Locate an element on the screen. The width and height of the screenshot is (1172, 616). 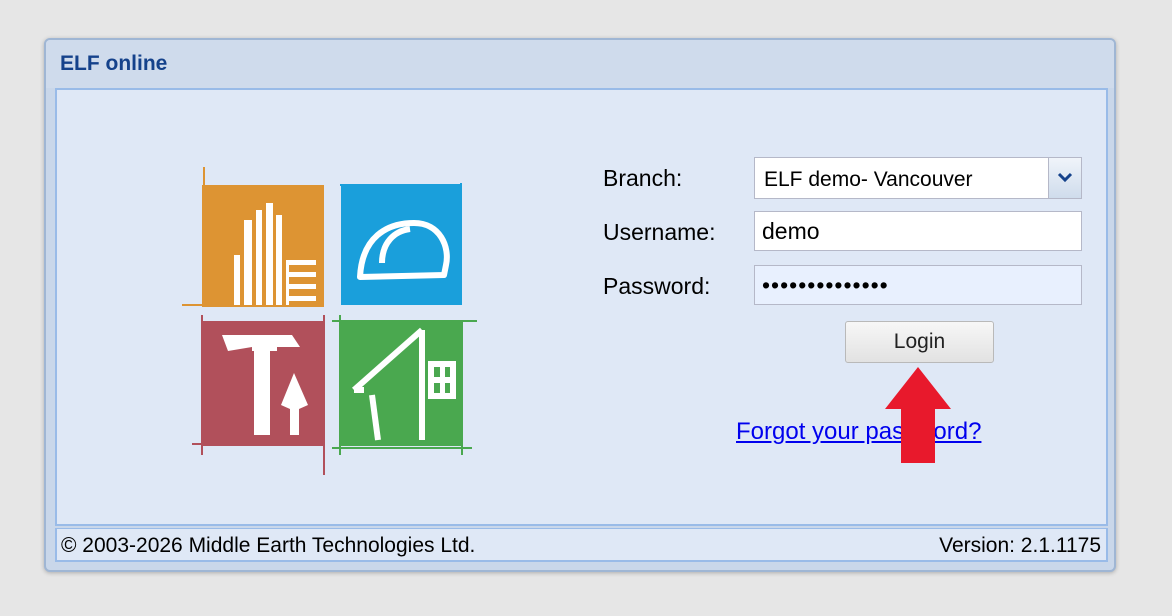
branch-label: Branch: is located at coordinates (643, 178).